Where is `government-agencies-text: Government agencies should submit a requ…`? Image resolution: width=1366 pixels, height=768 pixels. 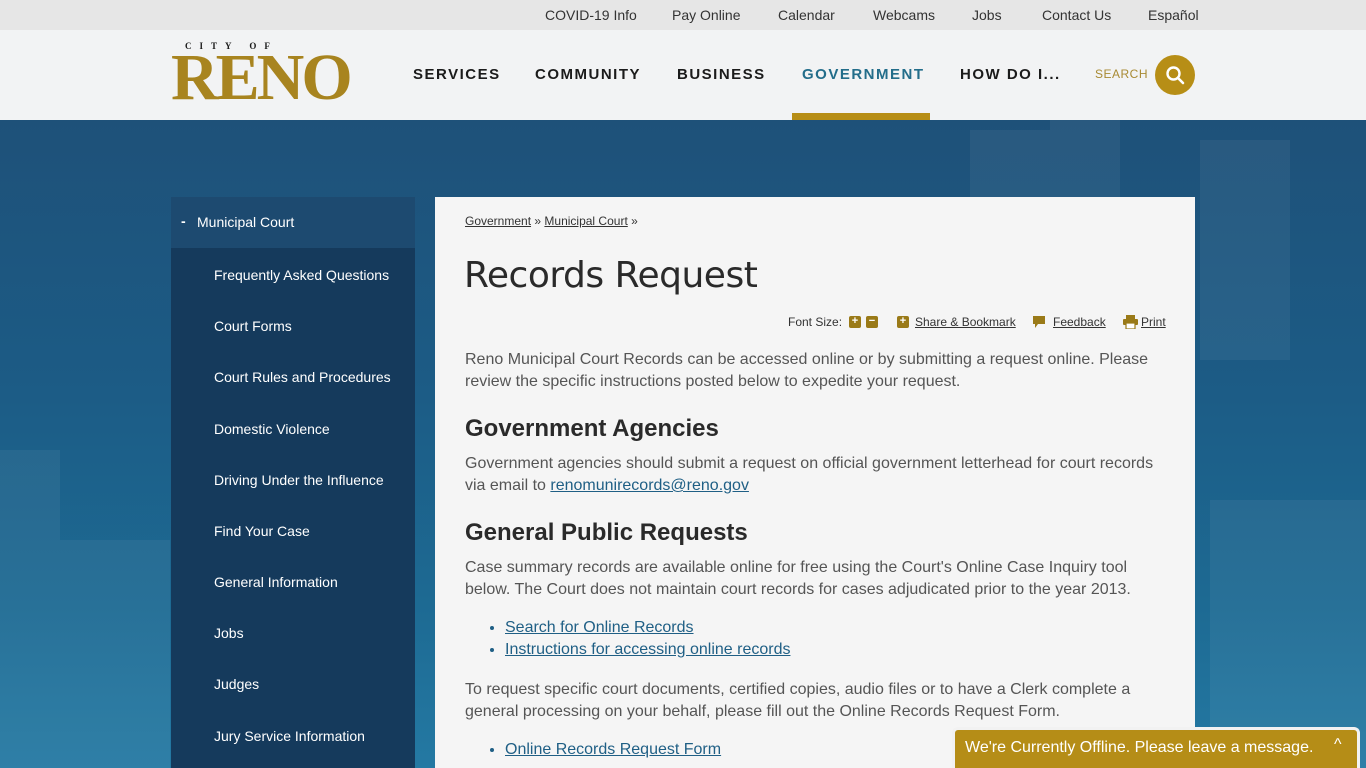 government-agencies-text: Government agencies should submit a requ… is located at coordinates (815, 475).